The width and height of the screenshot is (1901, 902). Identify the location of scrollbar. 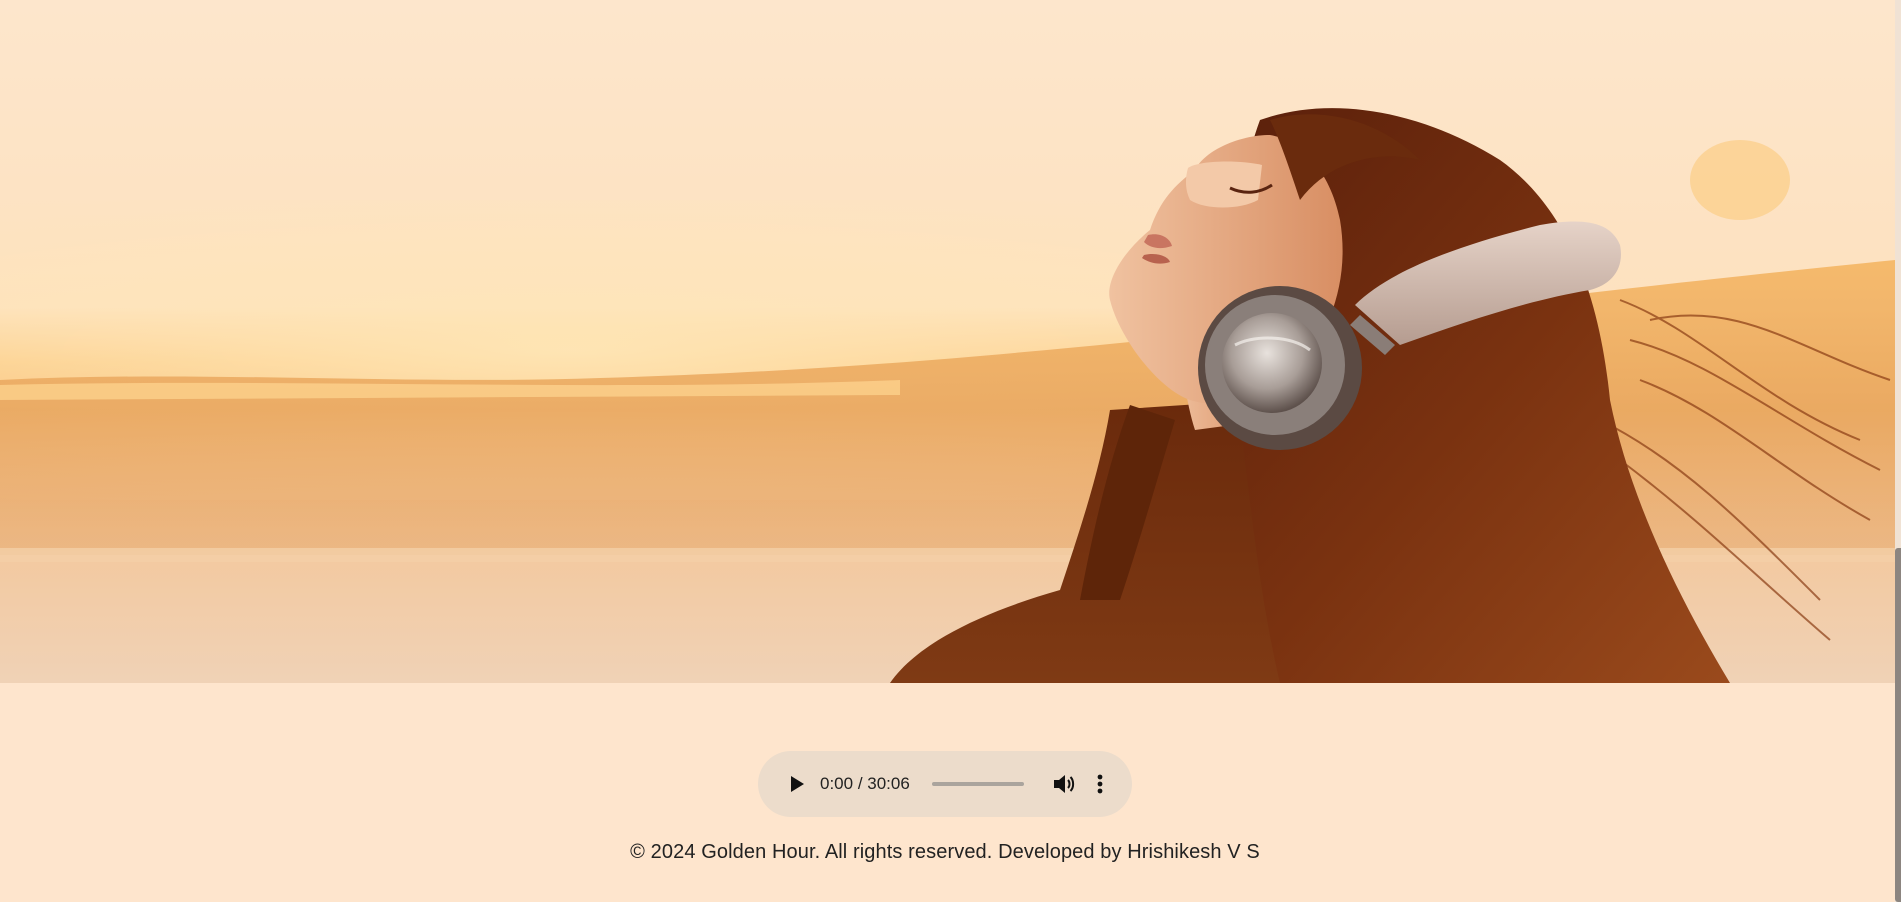
(1898, 451).